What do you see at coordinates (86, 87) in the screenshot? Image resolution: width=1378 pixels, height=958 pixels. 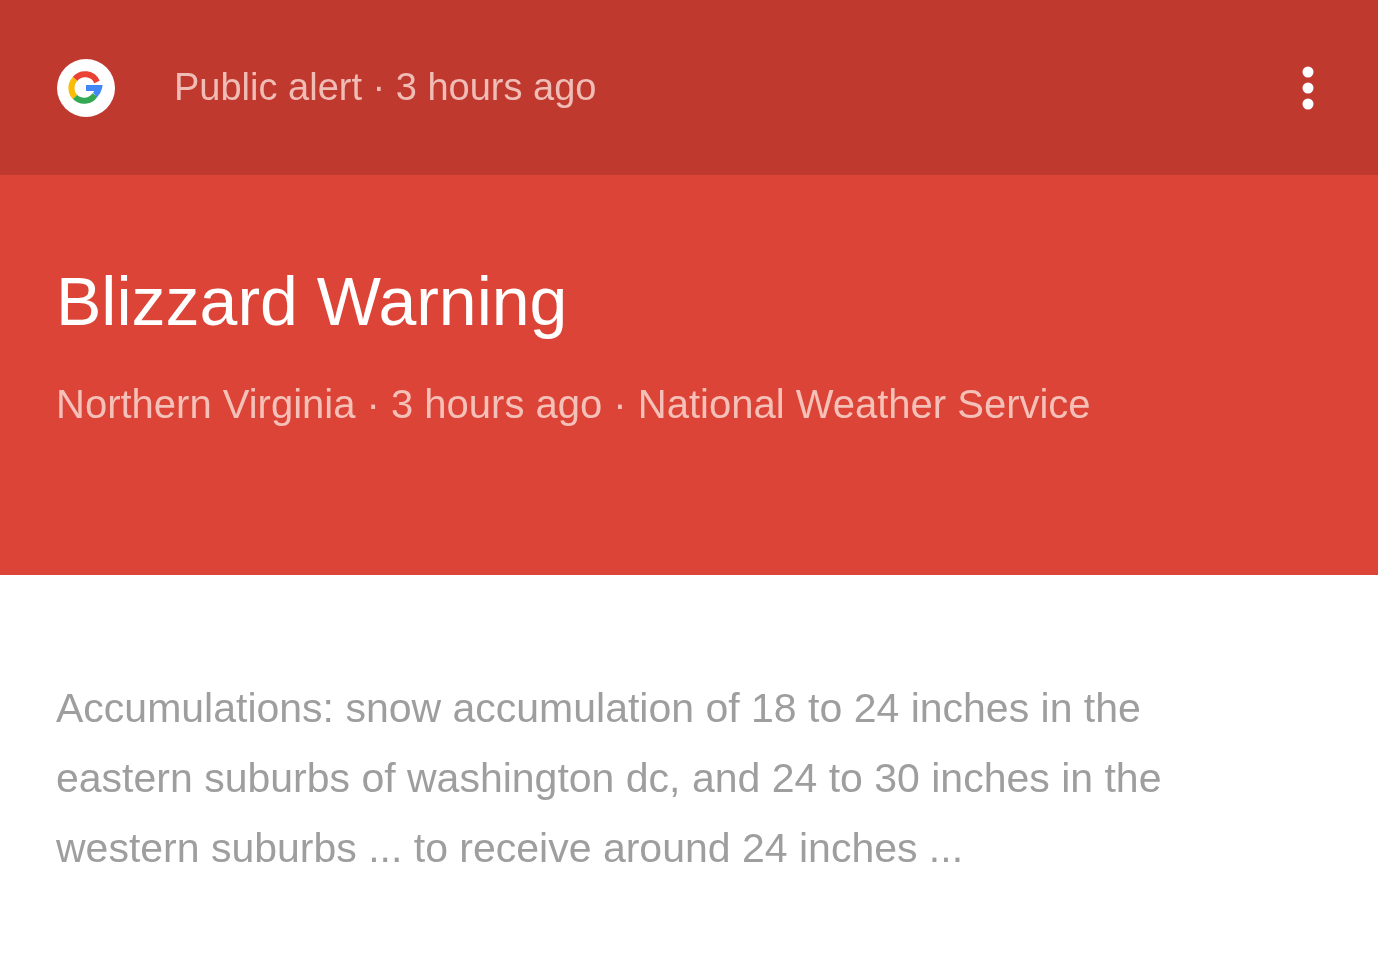 I see `logo-icon` at bounding box center [86, 87].